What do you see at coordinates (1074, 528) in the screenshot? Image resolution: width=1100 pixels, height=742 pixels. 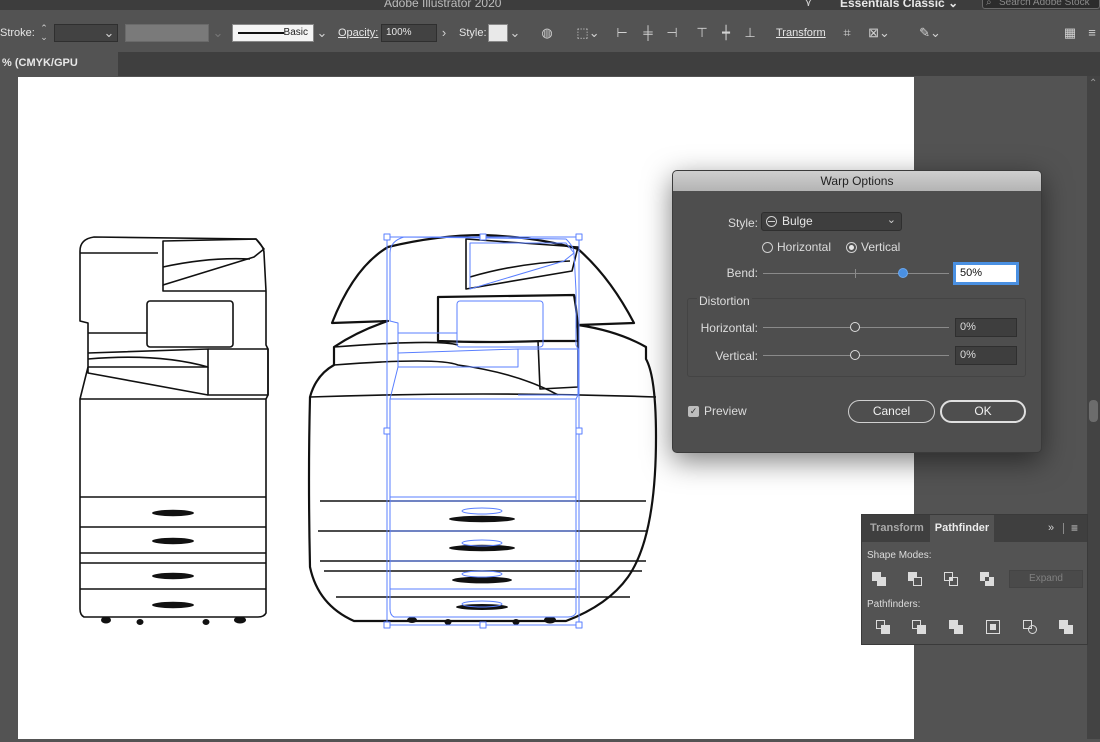 I see `panel-menu-icon: ≡` at bounding box center [1074, 528].